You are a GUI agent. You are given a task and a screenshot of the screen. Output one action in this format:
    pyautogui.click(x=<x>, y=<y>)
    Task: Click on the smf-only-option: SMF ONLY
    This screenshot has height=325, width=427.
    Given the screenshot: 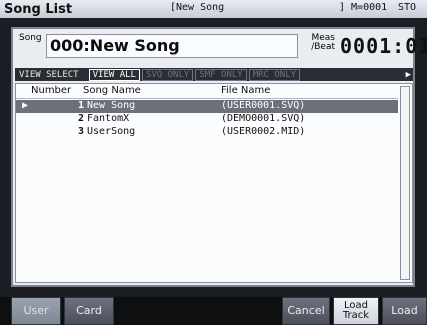 What is the action you would take?
    pyautogui.click(x=221, y=74)
    